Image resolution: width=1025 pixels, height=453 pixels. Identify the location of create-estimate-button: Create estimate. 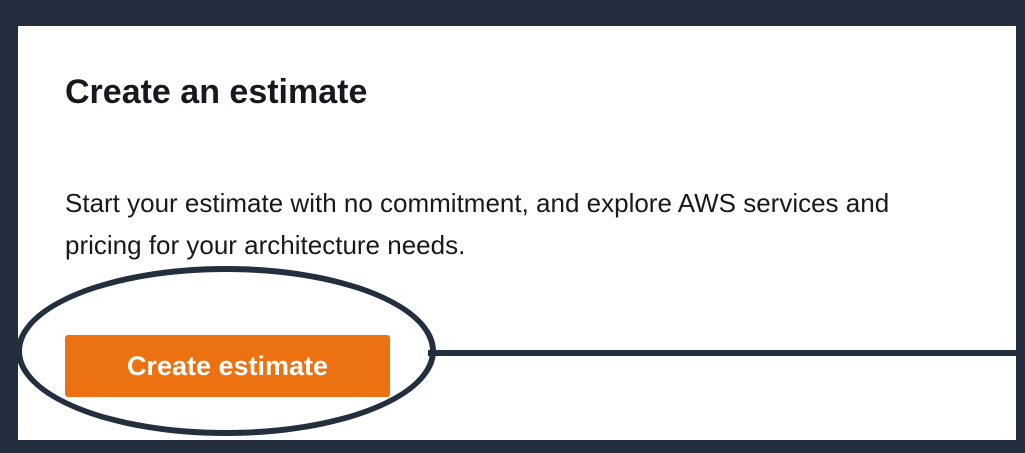
(227, 366).